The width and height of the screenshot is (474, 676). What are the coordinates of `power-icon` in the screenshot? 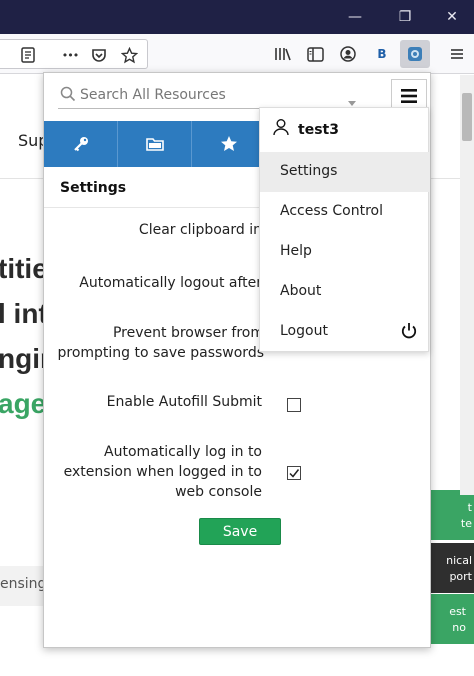 It's located at (409, 331).